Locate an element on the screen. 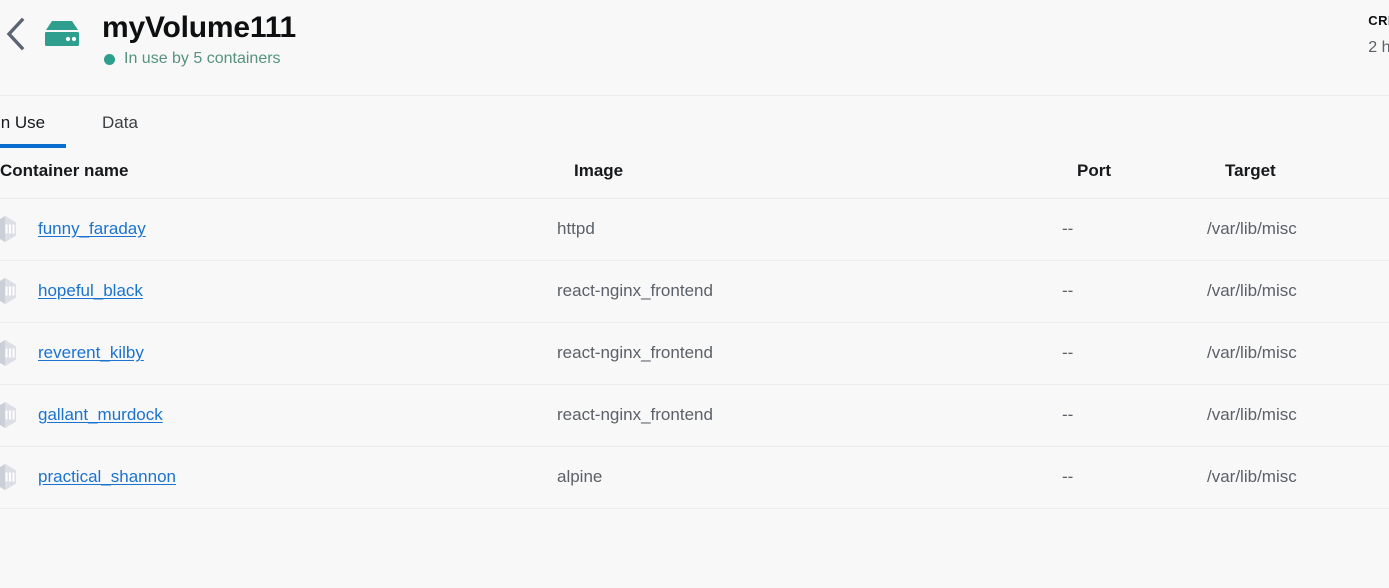 The height and width of the screenshot is (588, 1389). status-text: In use by 5 containers is located at coordinates (202, 58).